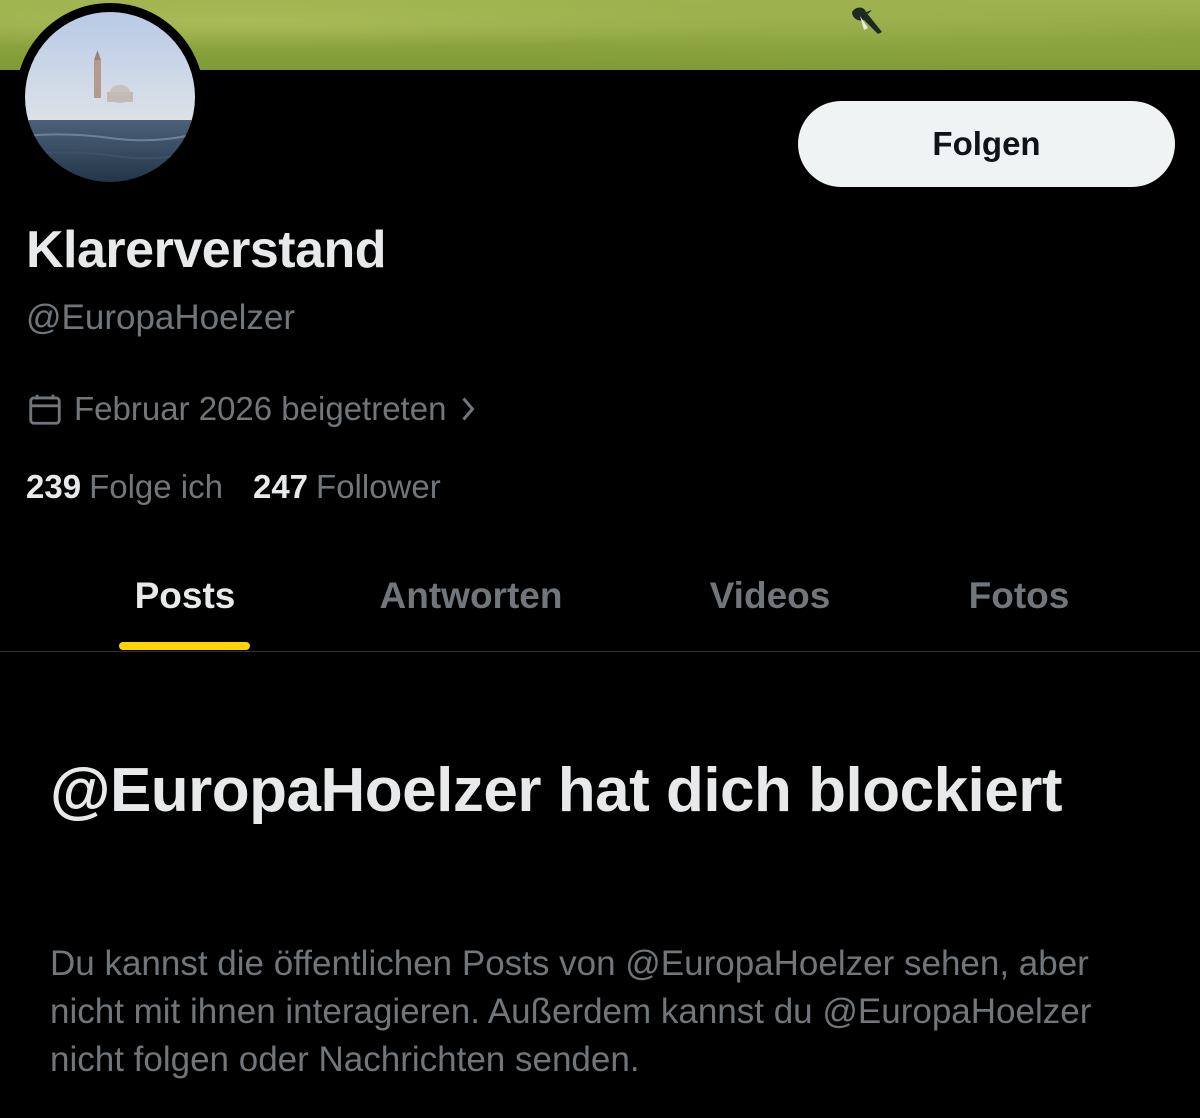 The width and height of the screenshot is (1200, 1118). I want to click on followers-label: Follower, so click(378, 486).